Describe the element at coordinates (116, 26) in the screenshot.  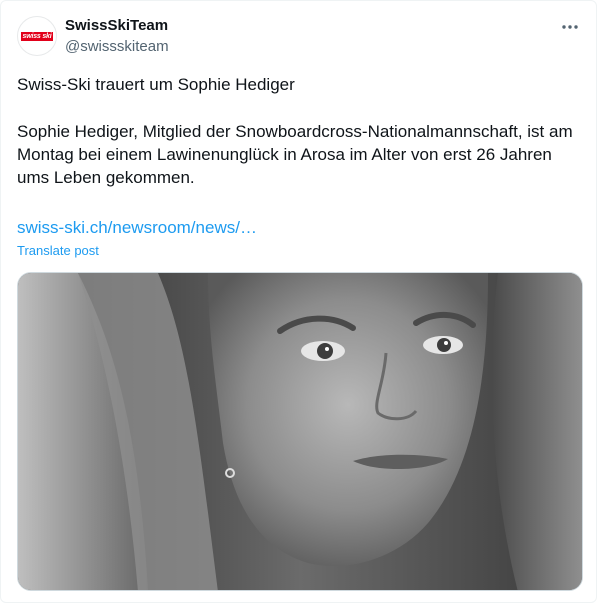
I see `author-display-name: SwissSkiTeam` at that location.